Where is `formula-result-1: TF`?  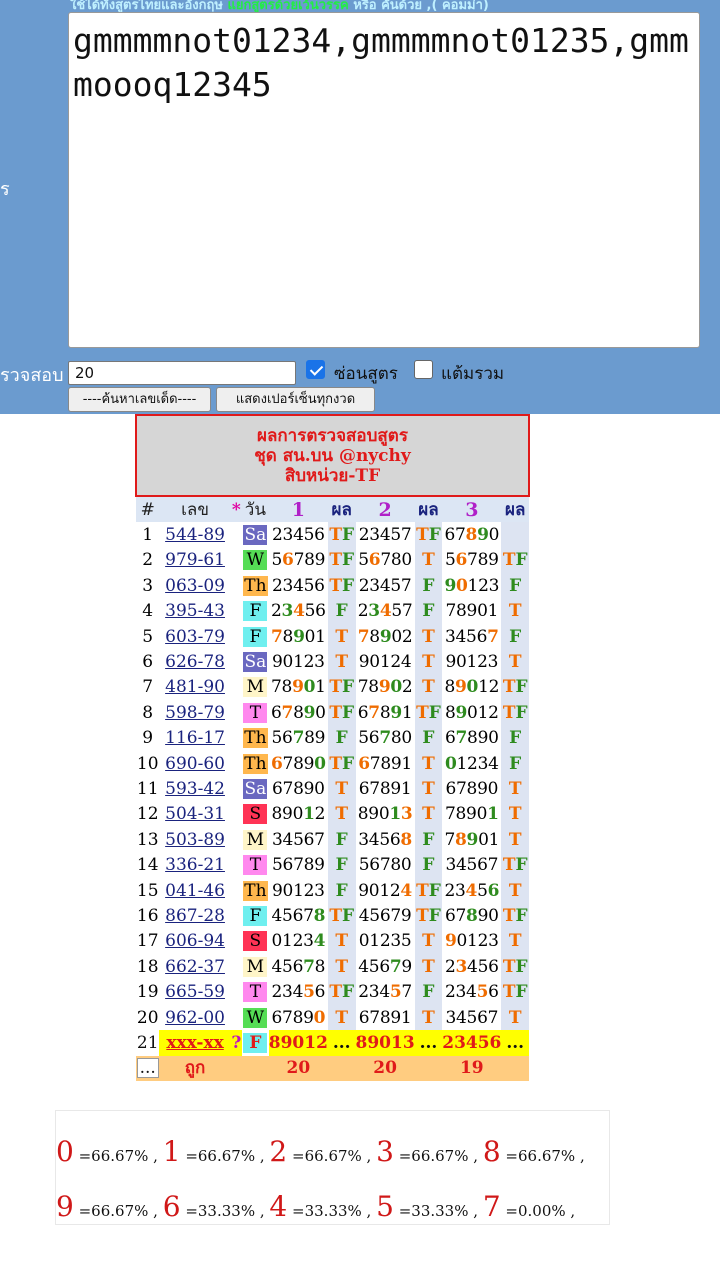 formula-result-1: TF is located at coordinates (341, 916).